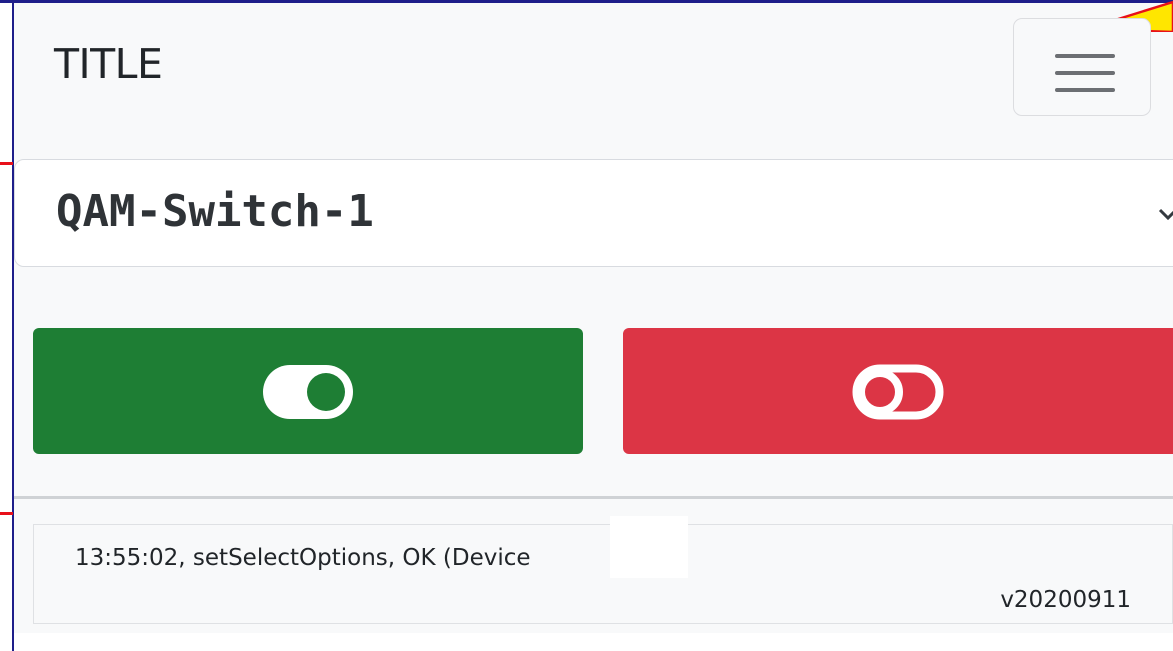  I want to click on window-border-top, so click(586, 1).